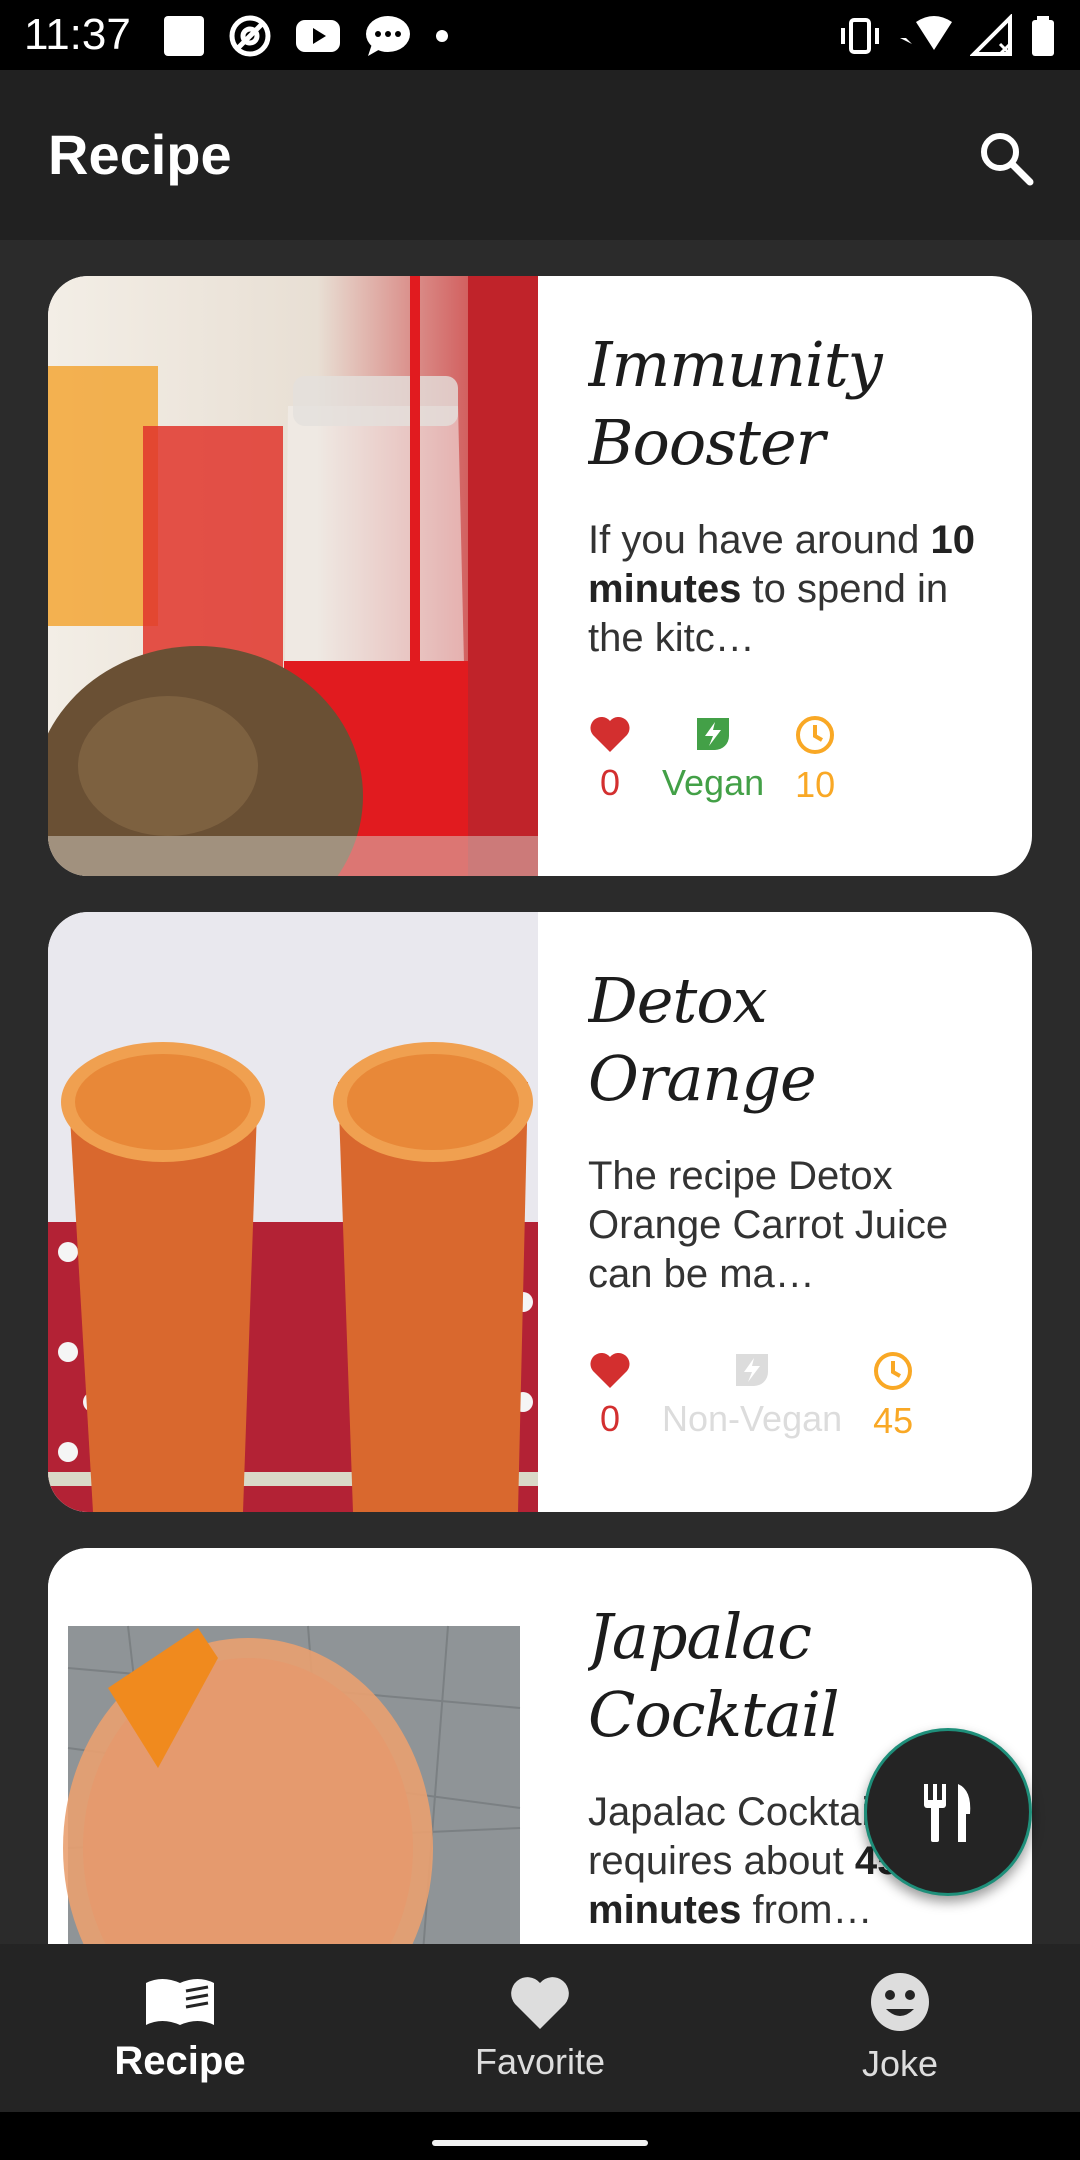  Describe the element at coordinates (140, 154) in the screenshot. I see `page-title: Recipe` at that location.